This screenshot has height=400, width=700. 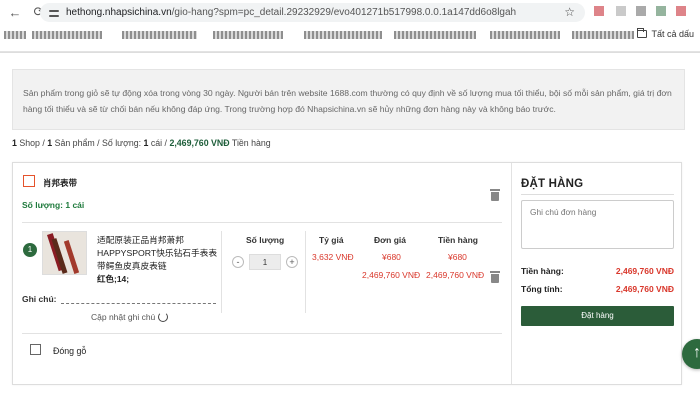 What do you see at coordinates (597, 224) in the screenshot?
I see `order-note-field` at bounding box center [597, 224].